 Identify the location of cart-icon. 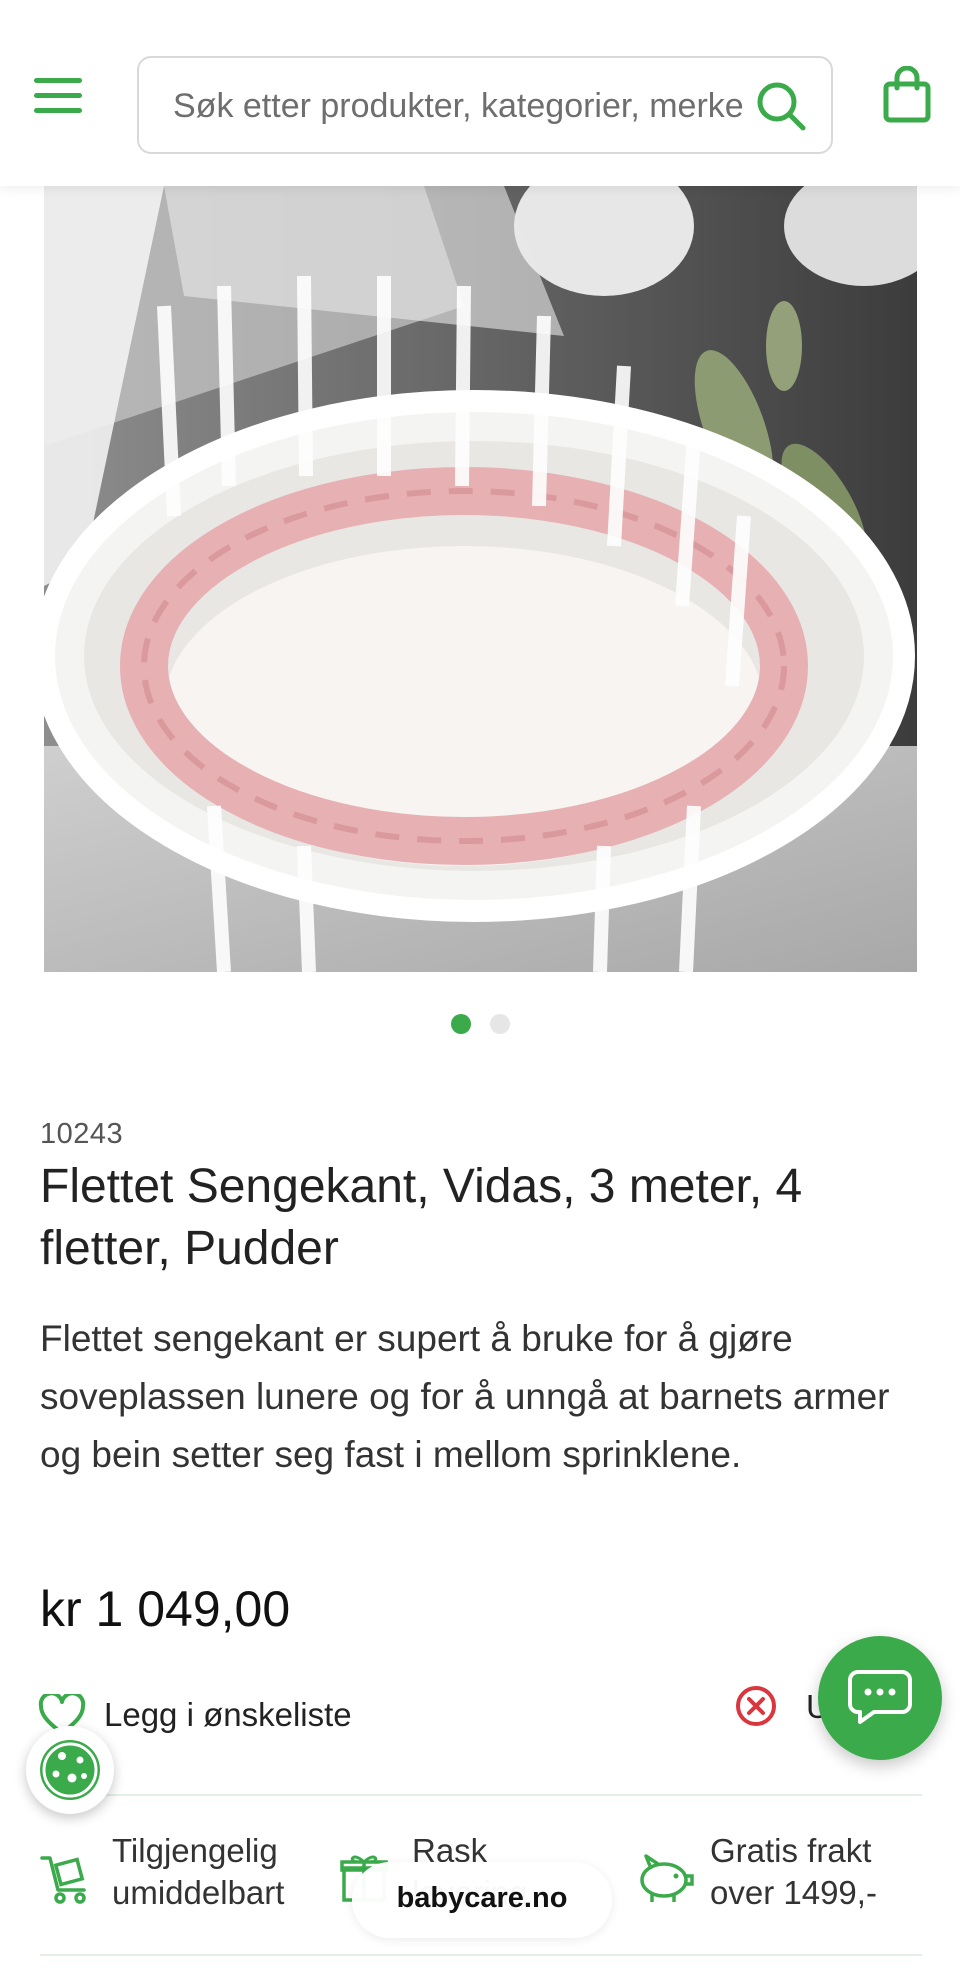
(63, 1880).